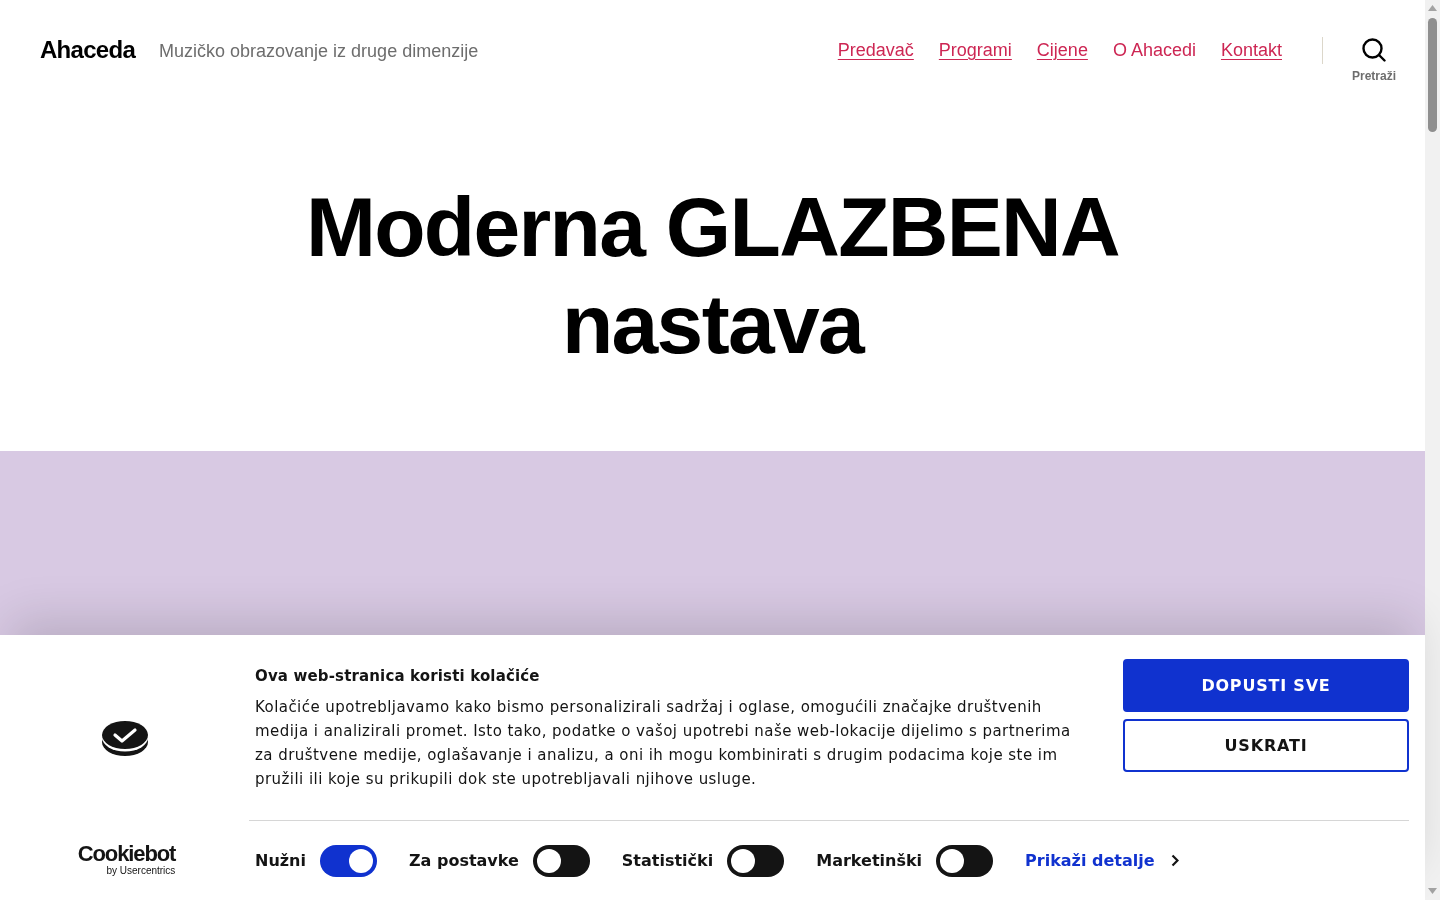 This screenshot has height=900, width=1440. Describe the element at coordinates (1154, 50) in the screenshot. I see `nav-link: O Ahacedi` at that location.